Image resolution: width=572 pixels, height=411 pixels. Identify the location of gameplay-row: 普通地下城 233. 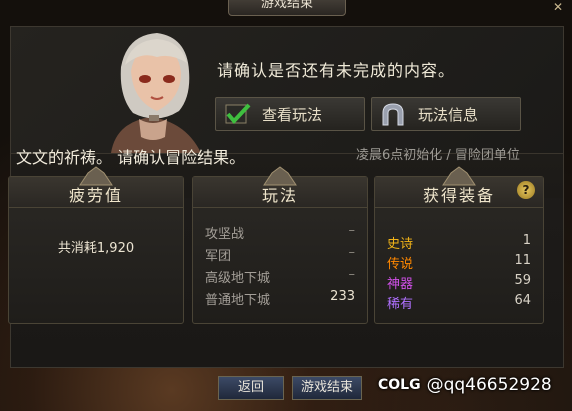
(280, 299).